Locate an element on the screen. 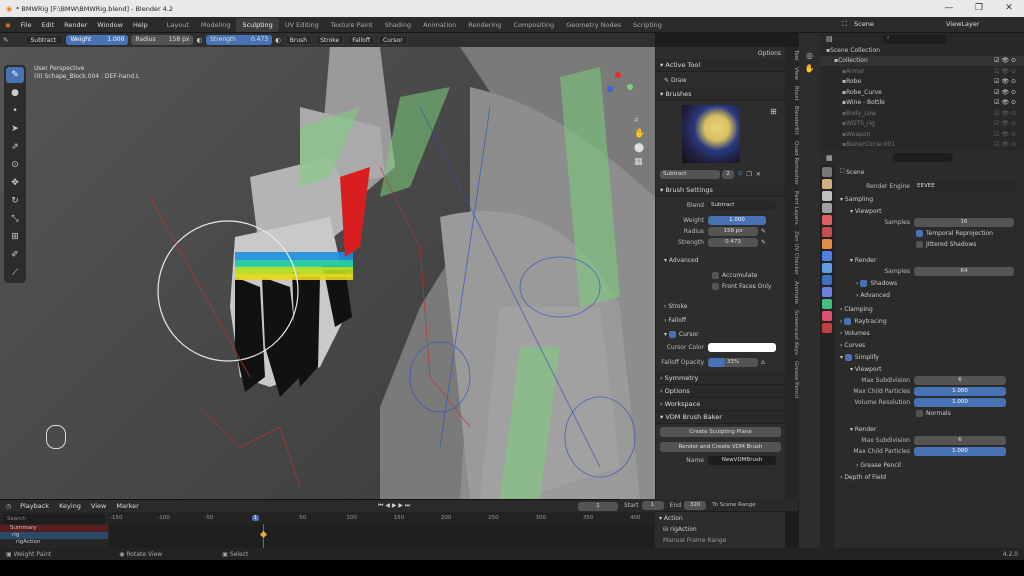 Image resolution: width=1024 pixels, height=576 pixels. symmetry-header: › Symmetry is located at coordinates (720, 378).